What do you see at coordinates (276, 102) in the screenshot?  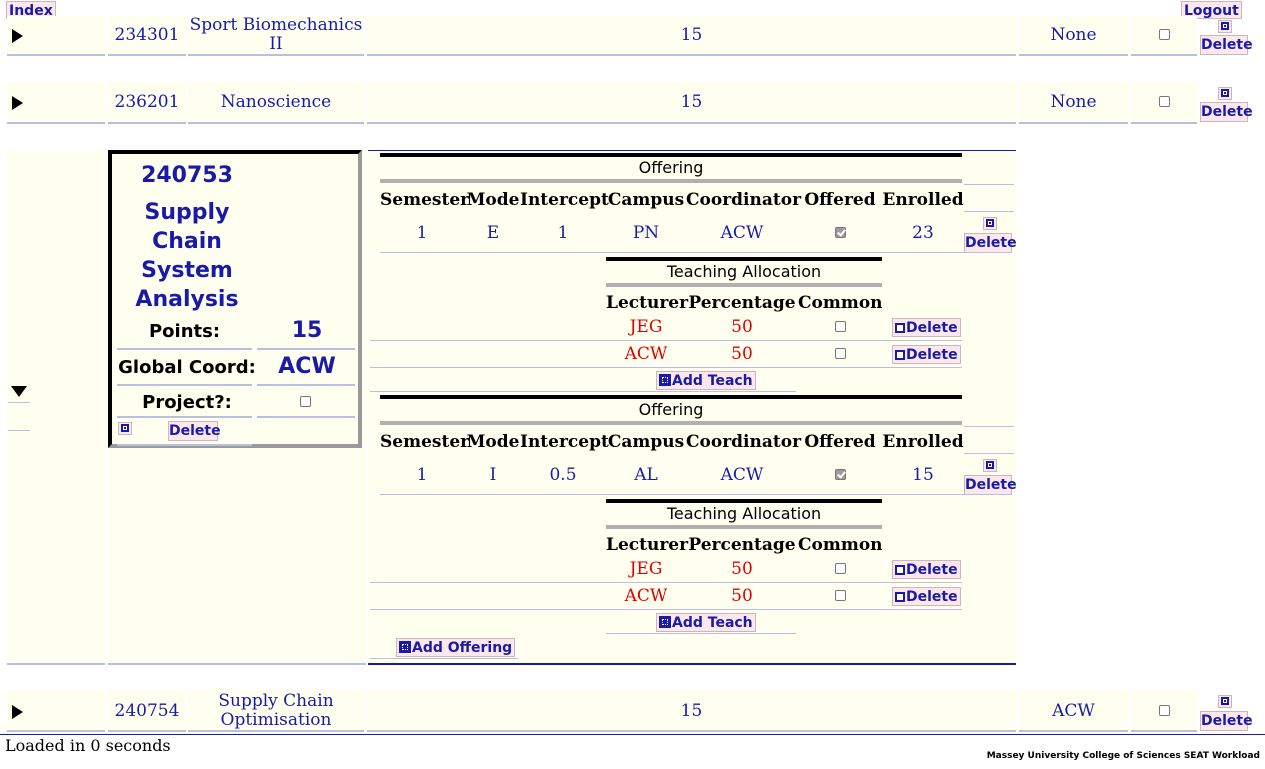 I see `course-title: Nanoscience` at bounding box center [276, 102].